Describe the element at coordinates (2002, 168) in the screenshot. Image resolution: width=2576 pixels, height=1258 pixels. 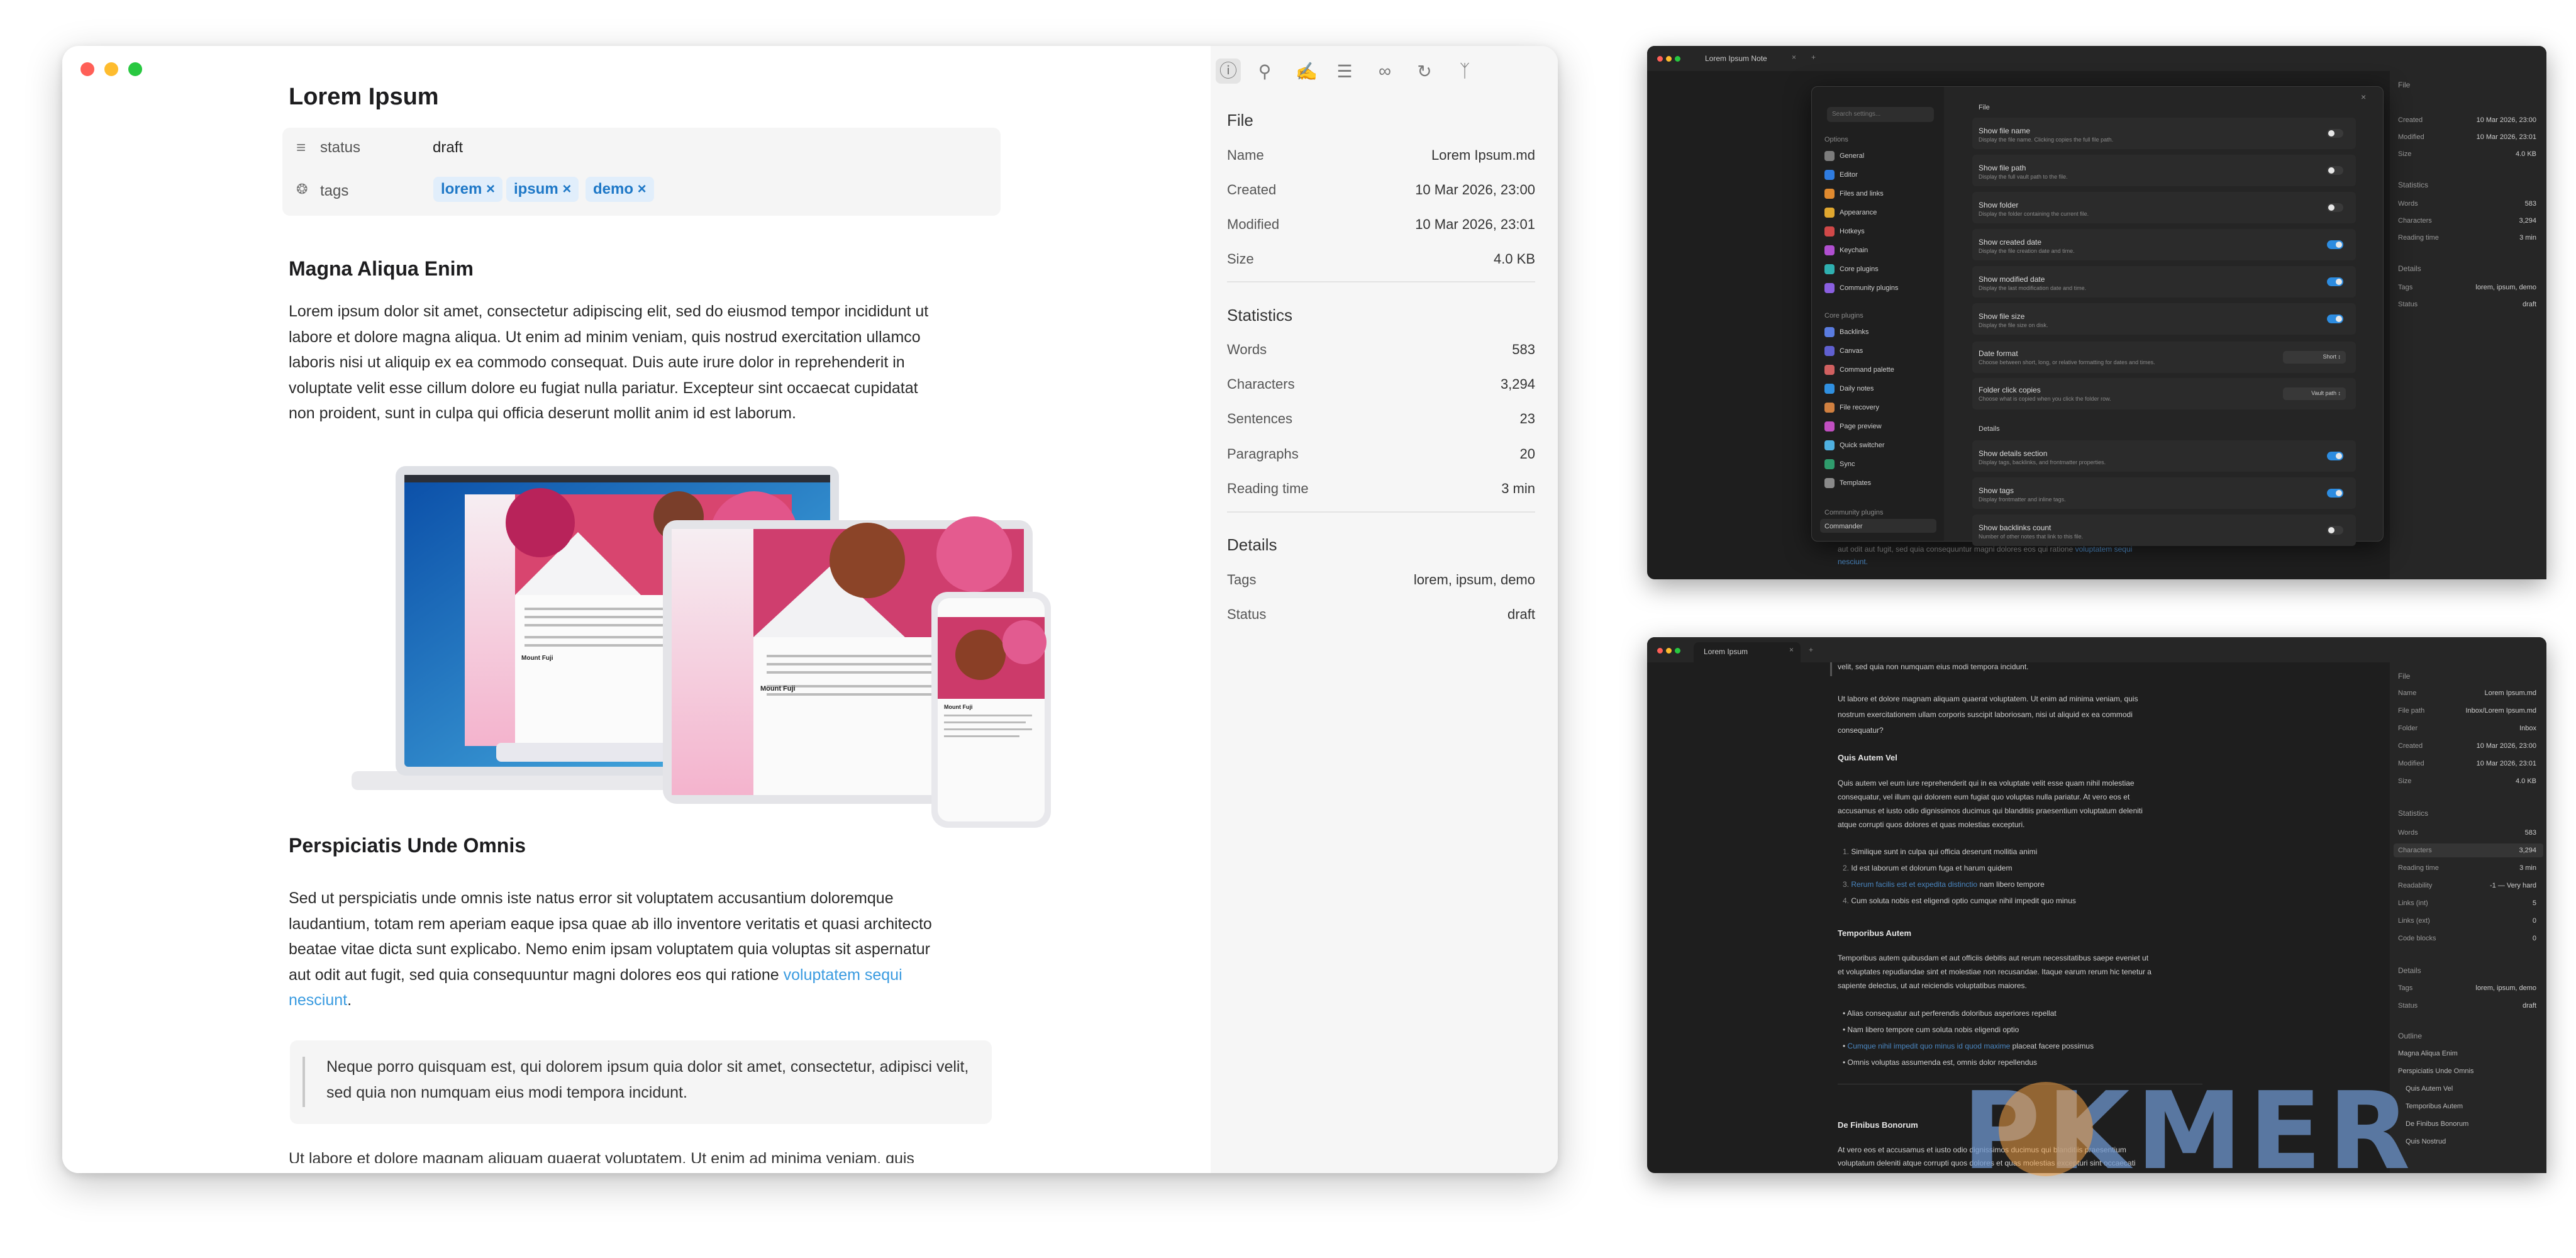
I see `setting-title: Show file path` at that location.